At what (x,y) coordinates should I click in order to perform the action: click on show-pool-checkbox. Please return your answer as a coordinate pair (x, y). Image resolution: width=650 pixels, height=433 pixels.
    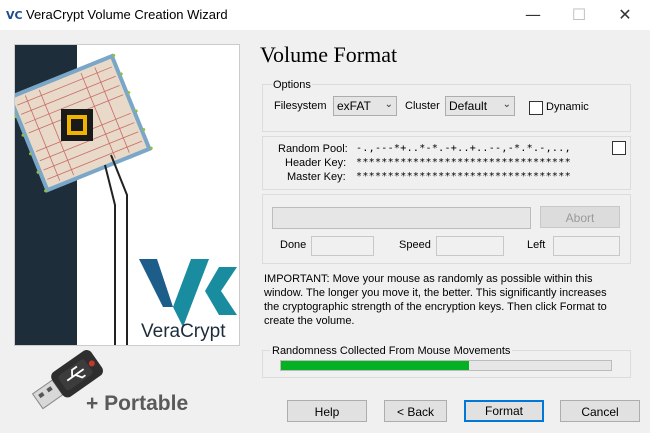
    Looking at the image, I should click on (619, 148).